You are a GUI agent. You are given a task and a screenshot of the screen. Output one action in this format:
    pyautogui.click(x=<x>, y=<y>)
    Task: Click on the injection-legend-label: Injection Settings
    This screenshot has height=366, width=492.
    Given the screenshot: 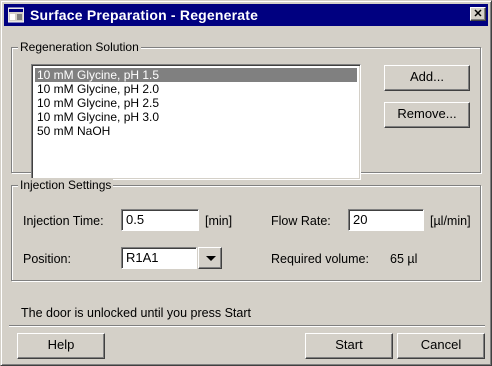 What is the action you would take?
    pyautogui.click(x=66, y=185)
    